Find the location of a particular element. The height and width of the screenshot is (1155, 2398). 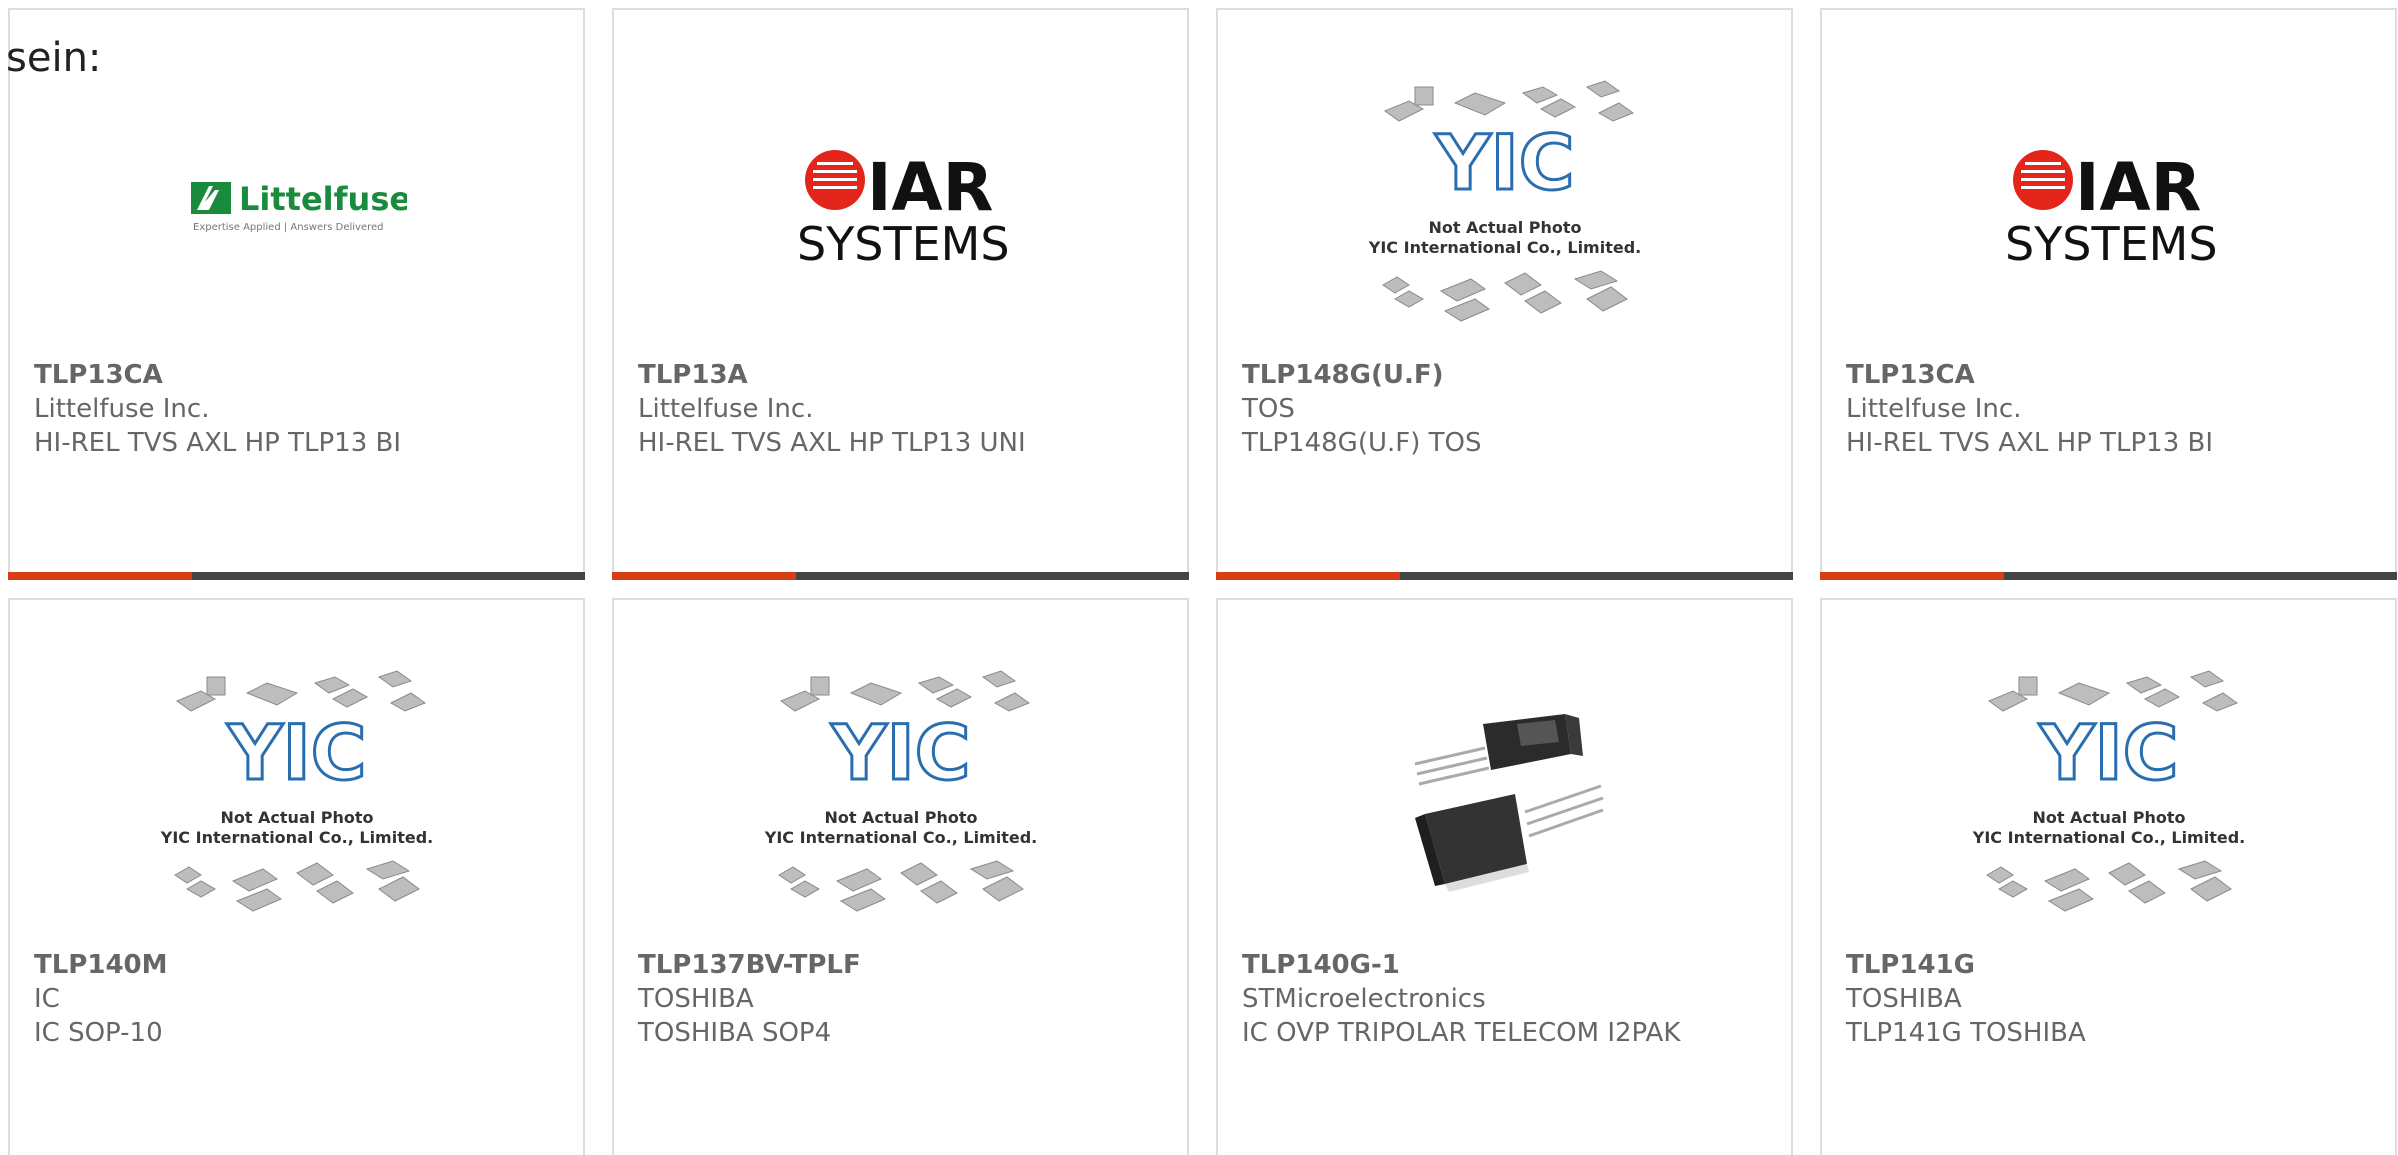

manufacturer: STMicroelectronics is located at coordinates (1364, 999).